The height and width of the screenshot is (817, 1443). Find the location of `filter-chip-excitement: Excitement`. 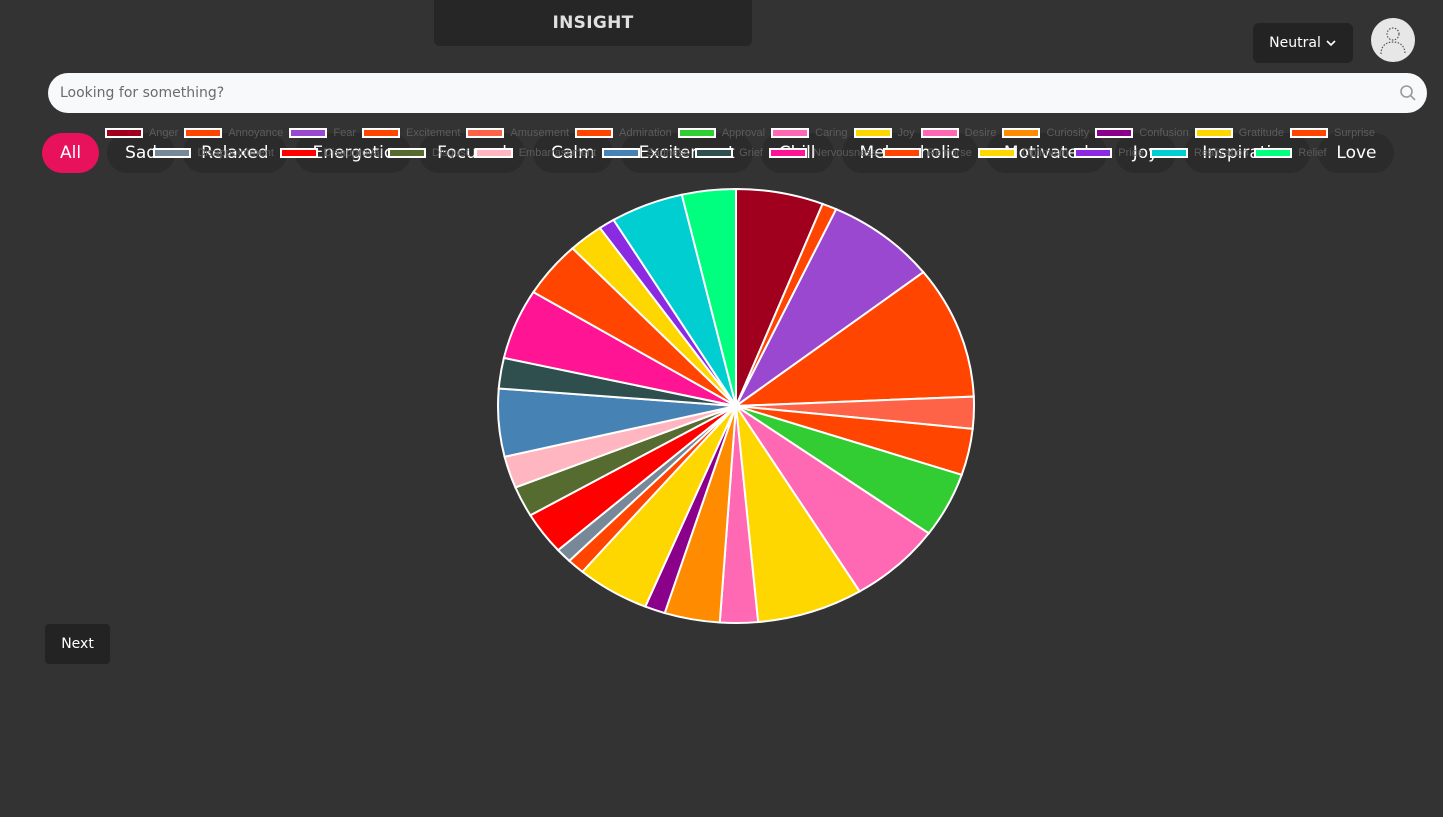

filter-chip-excitement: Excitement is located at coordinates (686, 153).